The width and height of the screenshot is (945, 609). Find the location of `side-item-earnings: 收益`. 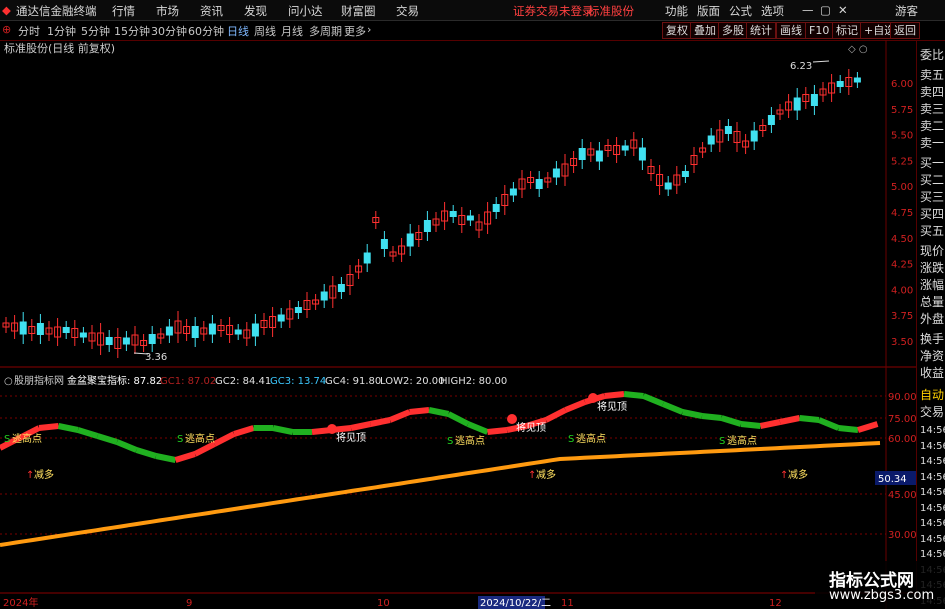

side-item-earnings: 收益 is located at coordinates (932, 372).